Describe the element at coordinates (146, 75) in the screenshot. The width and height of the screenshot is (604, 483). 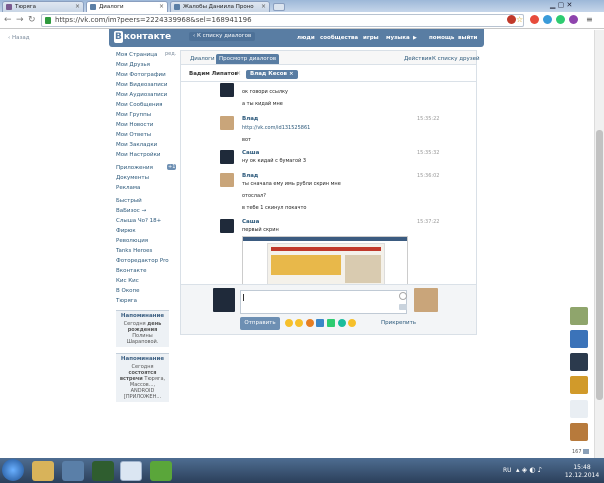
I see `nav-photos: Мои Фотографии` at that location.